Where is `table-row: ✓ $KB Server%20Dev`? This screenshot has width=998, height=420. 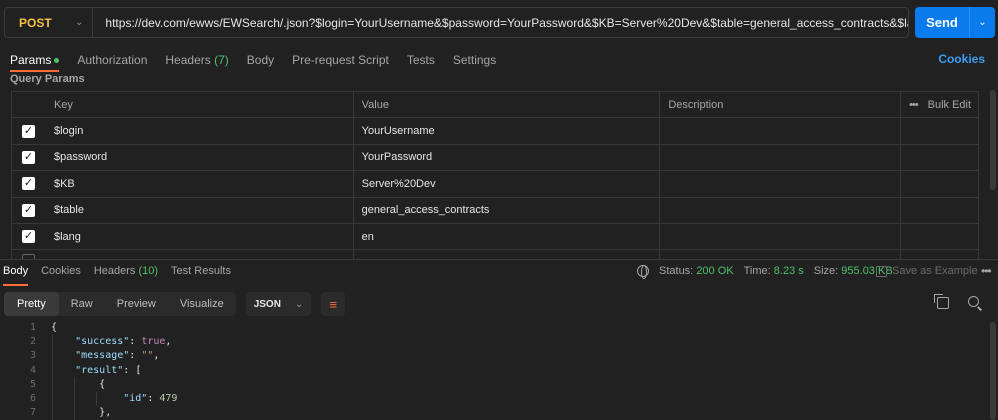
table-row: ✓ $KB Server%20Dev is located at coordinates (495, 184).